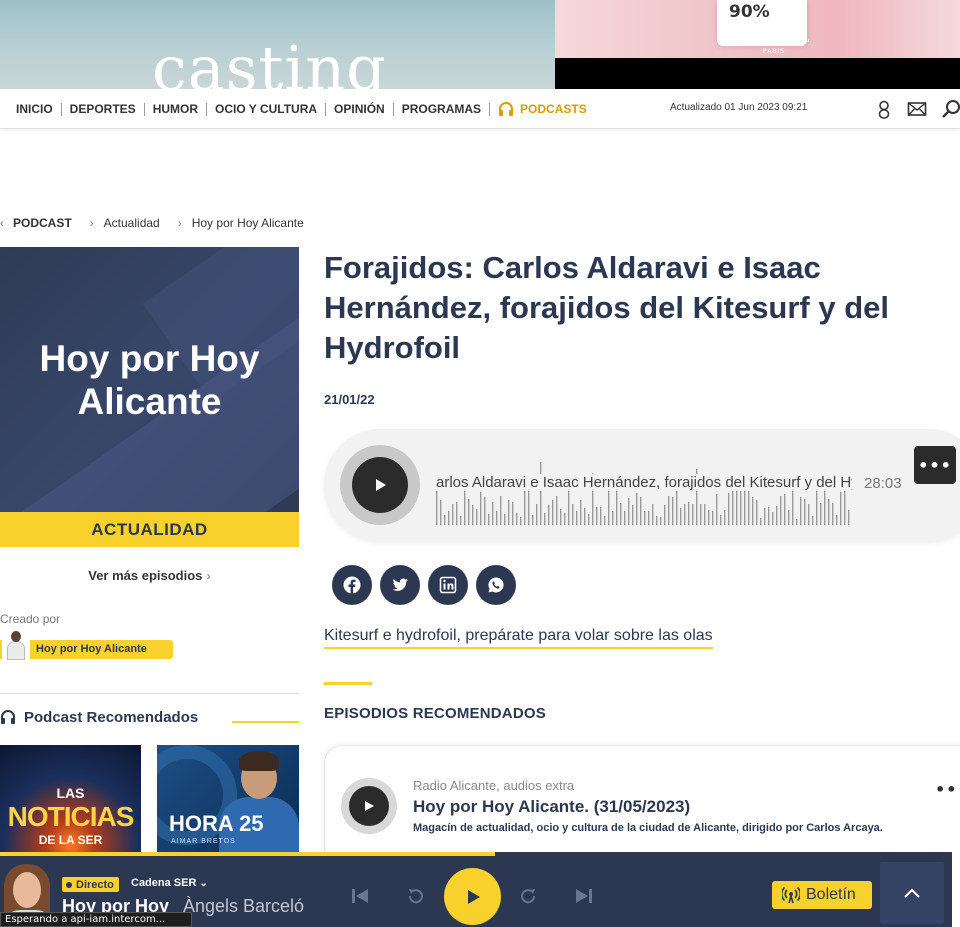 The height and width of the screenshot is (927, 960). What do you see at coordinates (442, 109) in the screenshot?
I see `nav-item-programas: PROGRAMAS` at bounding box center [442, 109].